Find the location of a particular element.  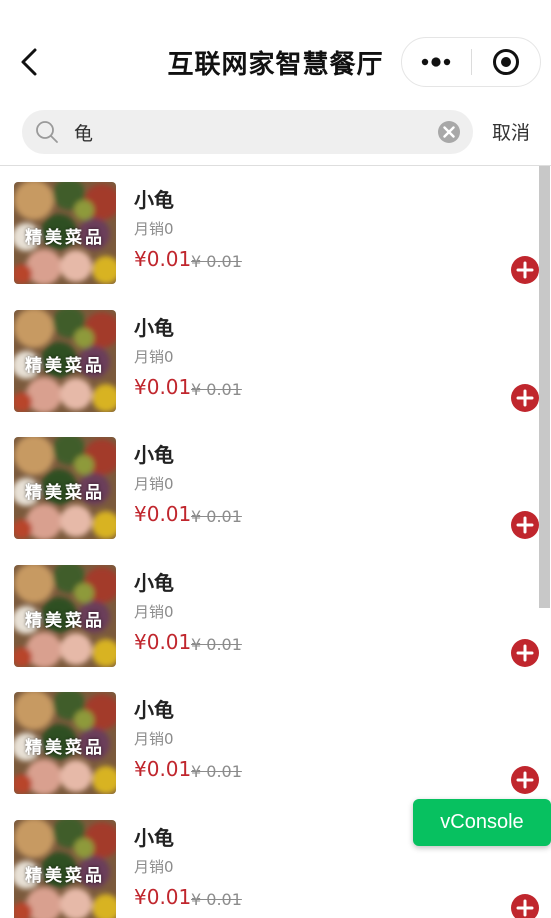

close-mini-program-button is located at coordinates (506, 62).